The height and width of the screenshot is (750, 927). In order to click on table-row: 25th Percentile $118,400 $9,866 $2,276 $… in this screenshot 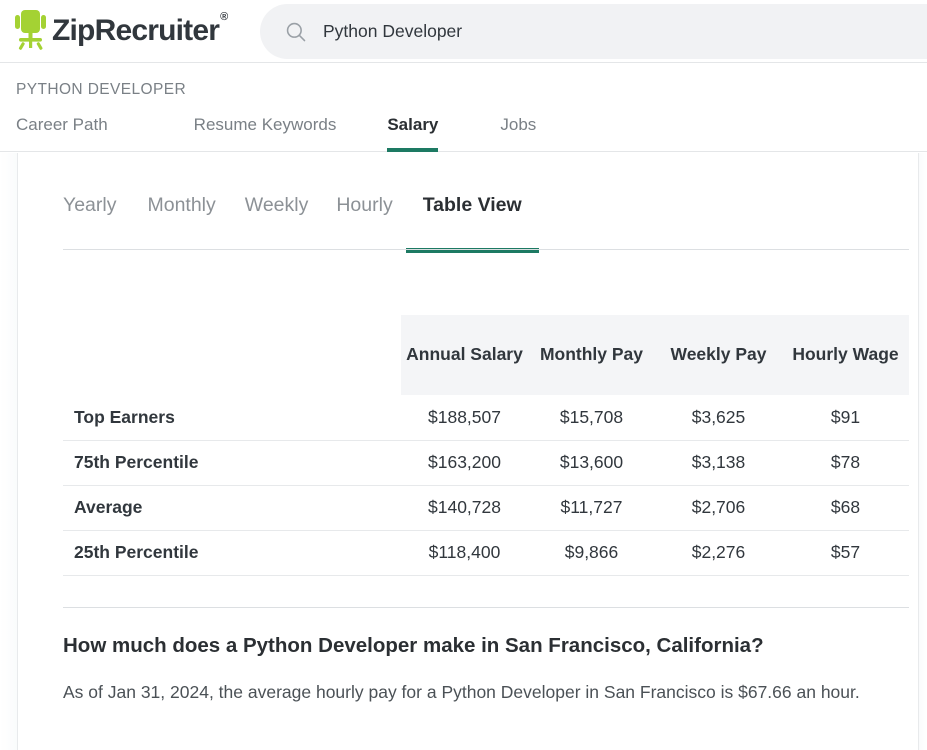, I will do `click(486, 553)`.